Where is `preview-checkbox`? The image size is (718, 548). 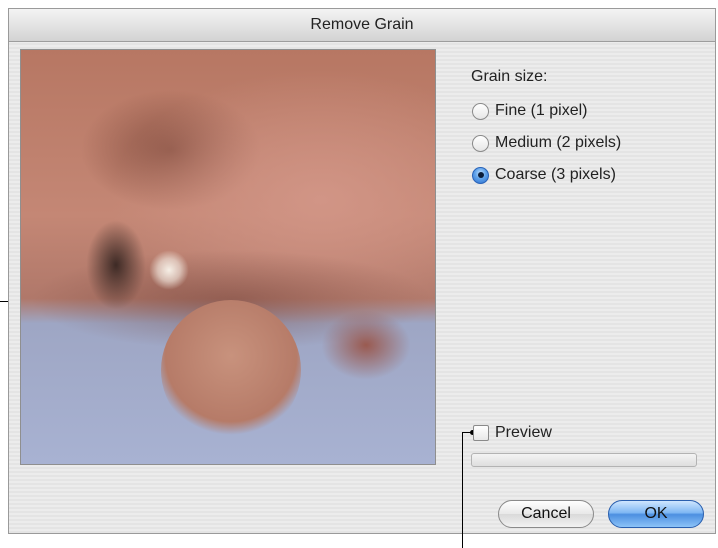
preview-checkbox is located at coordinates (481, 433).